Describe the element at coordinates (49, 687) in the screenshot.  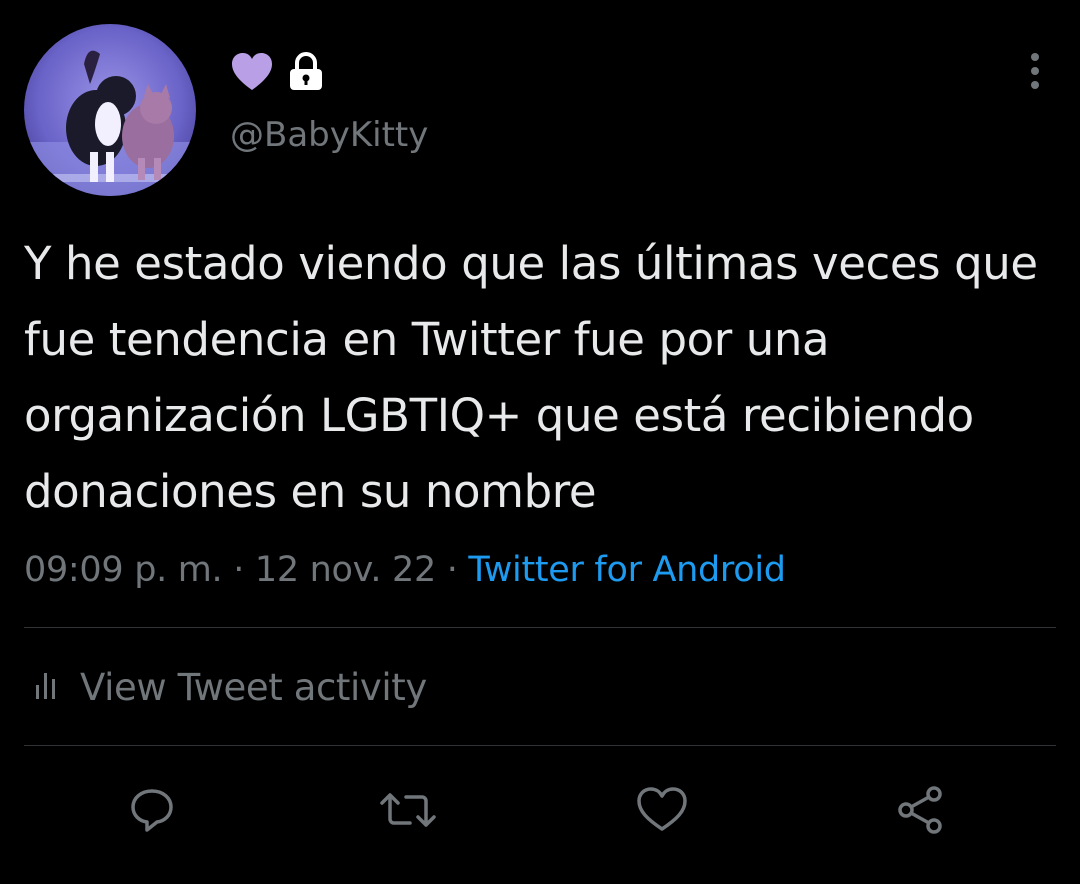
I see `bar-chart-icon` at that location.